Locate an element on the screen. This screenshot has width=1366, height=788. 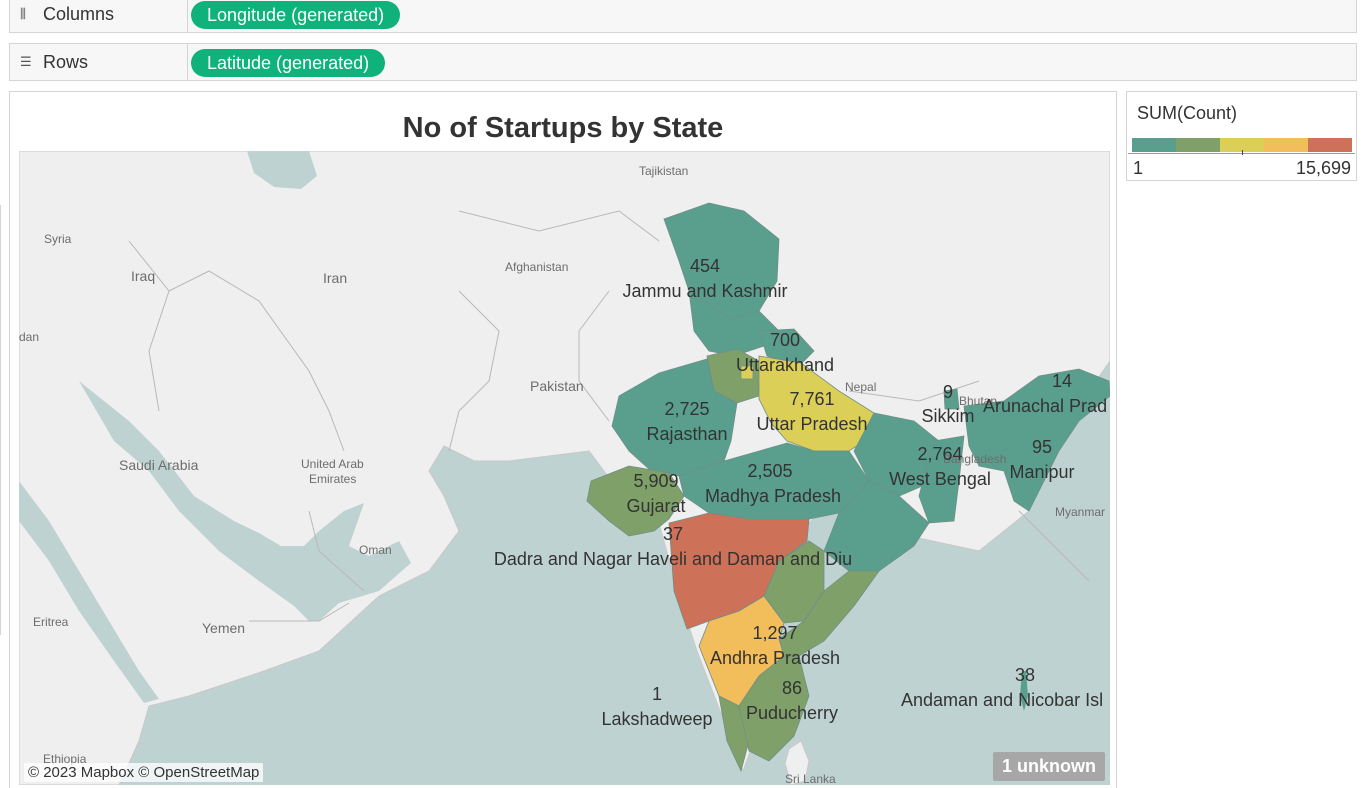
name-rajasthan: Rajasthan is located at coordinates (686, 434).